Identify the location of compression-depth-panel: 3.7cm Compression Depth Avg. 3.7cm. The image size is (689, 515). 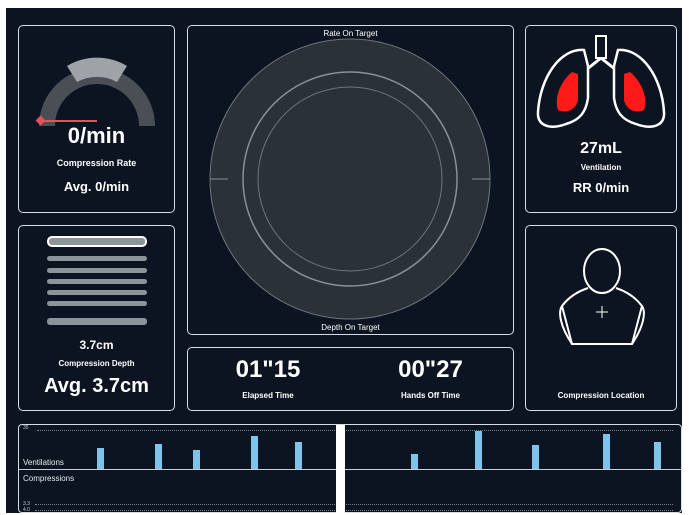
(96, 318).